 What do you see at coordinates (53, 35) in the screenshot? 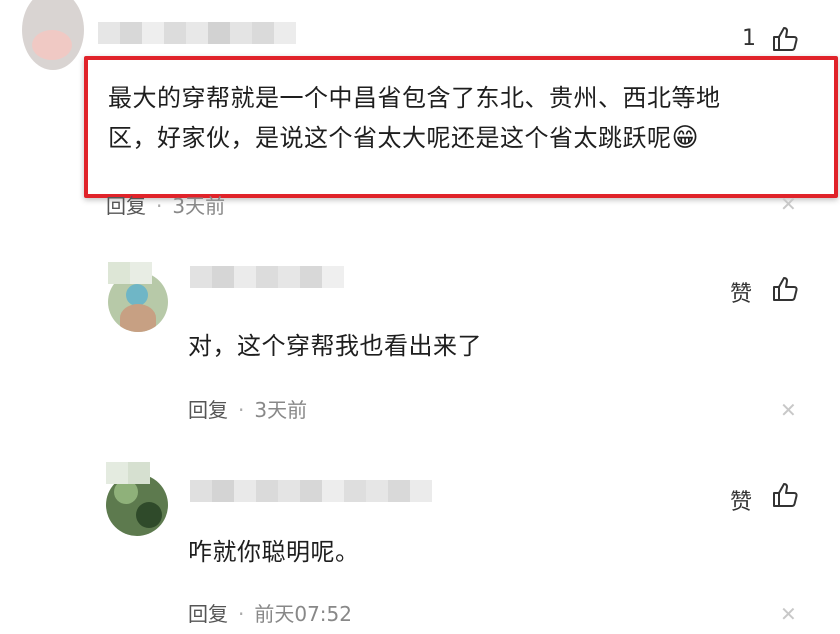
I see `avatar` at bounding box center [53, 35].